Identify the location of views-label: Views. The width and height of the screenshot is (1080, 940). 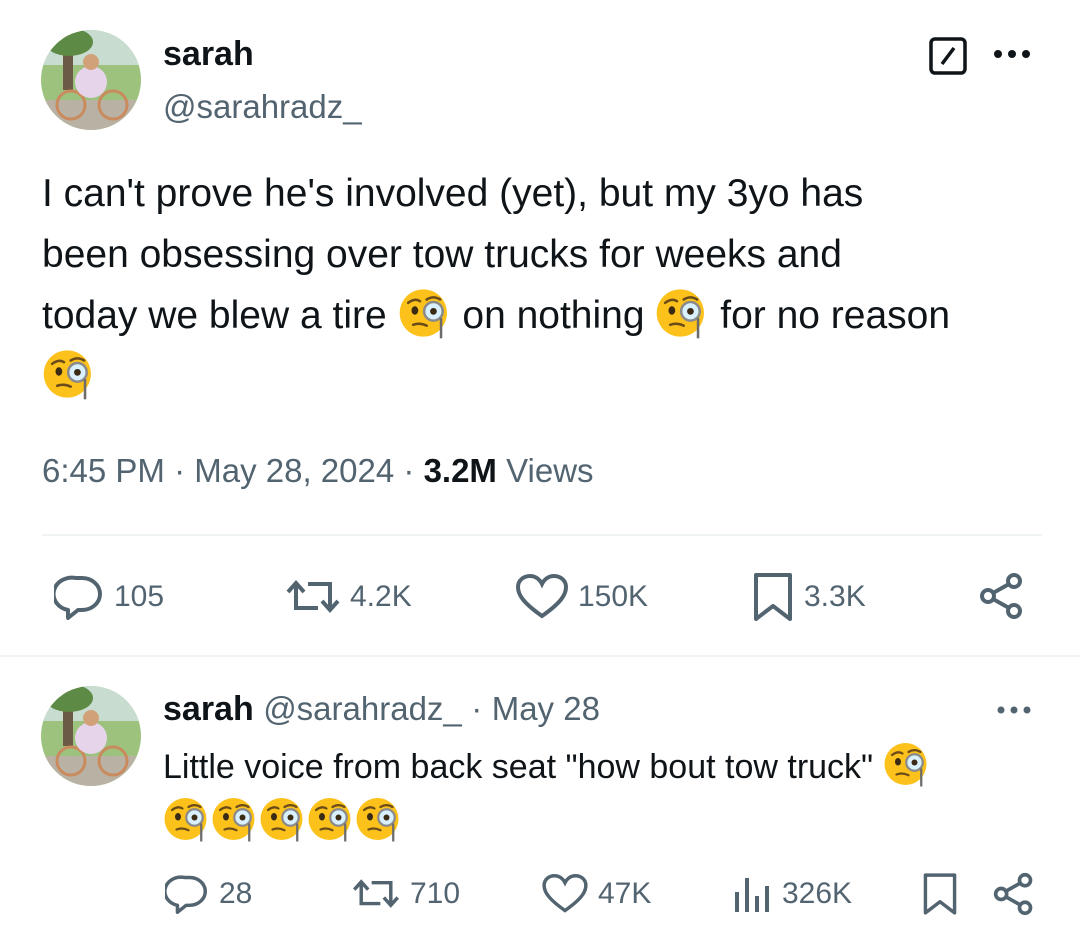
(550, 470).